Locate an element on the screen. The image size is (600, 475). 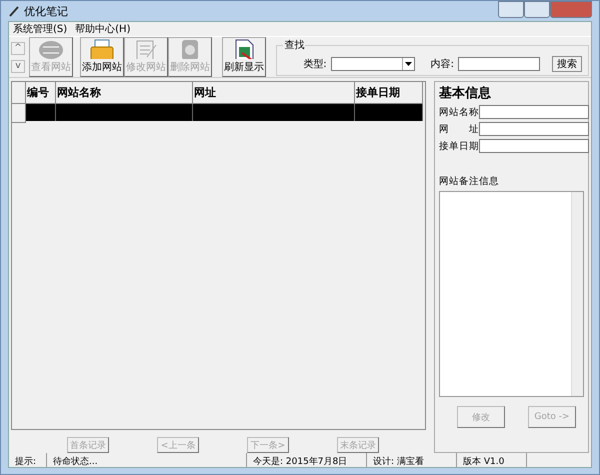
column-header: 编号 is located at coordinates (41, 93).